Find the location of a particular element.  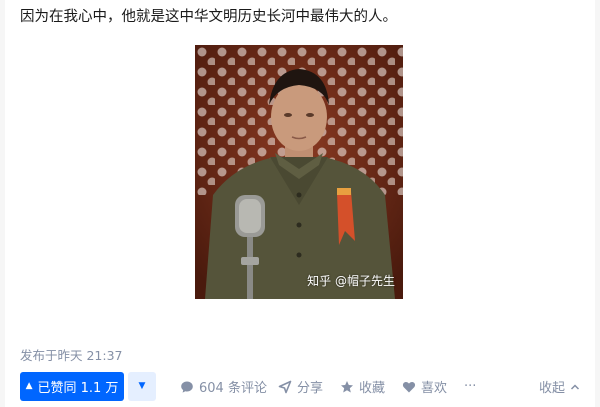

image-watermark: 知乎 @帽子先生 is located at coordinates (351, 281).